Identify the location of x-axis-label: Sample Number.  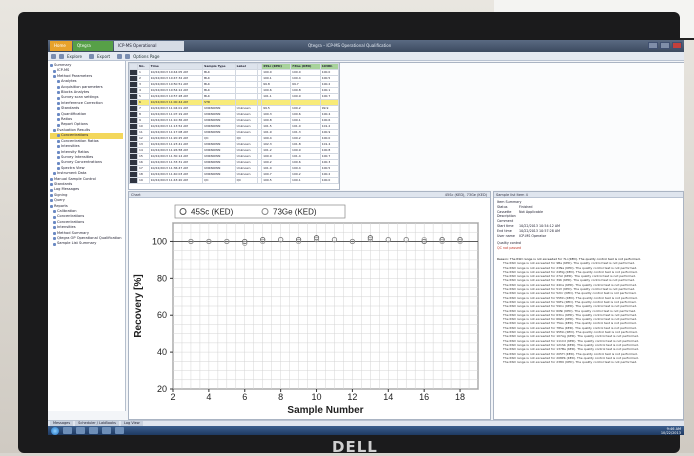
(325, 410).